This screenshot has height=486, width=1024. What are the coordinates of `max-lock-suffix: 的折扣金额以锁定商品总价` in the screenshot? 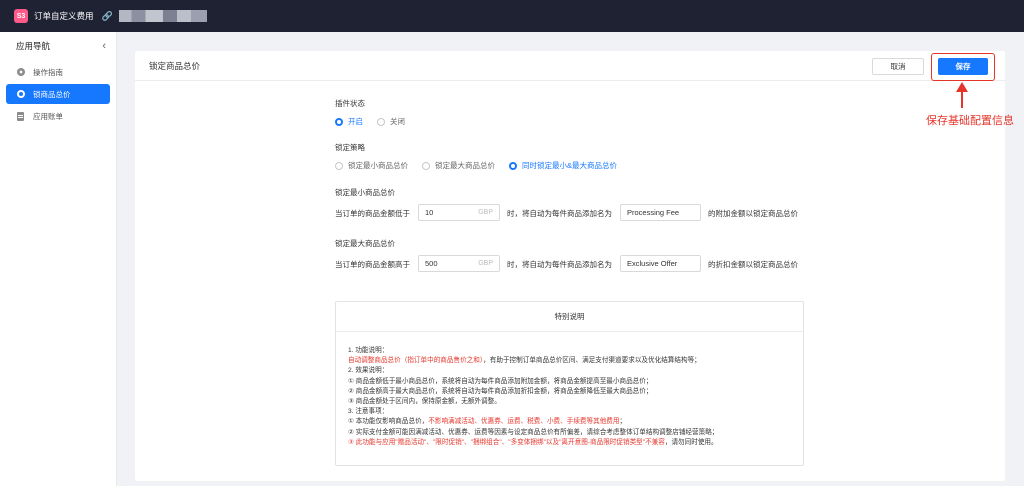 It's located at (753, 264).